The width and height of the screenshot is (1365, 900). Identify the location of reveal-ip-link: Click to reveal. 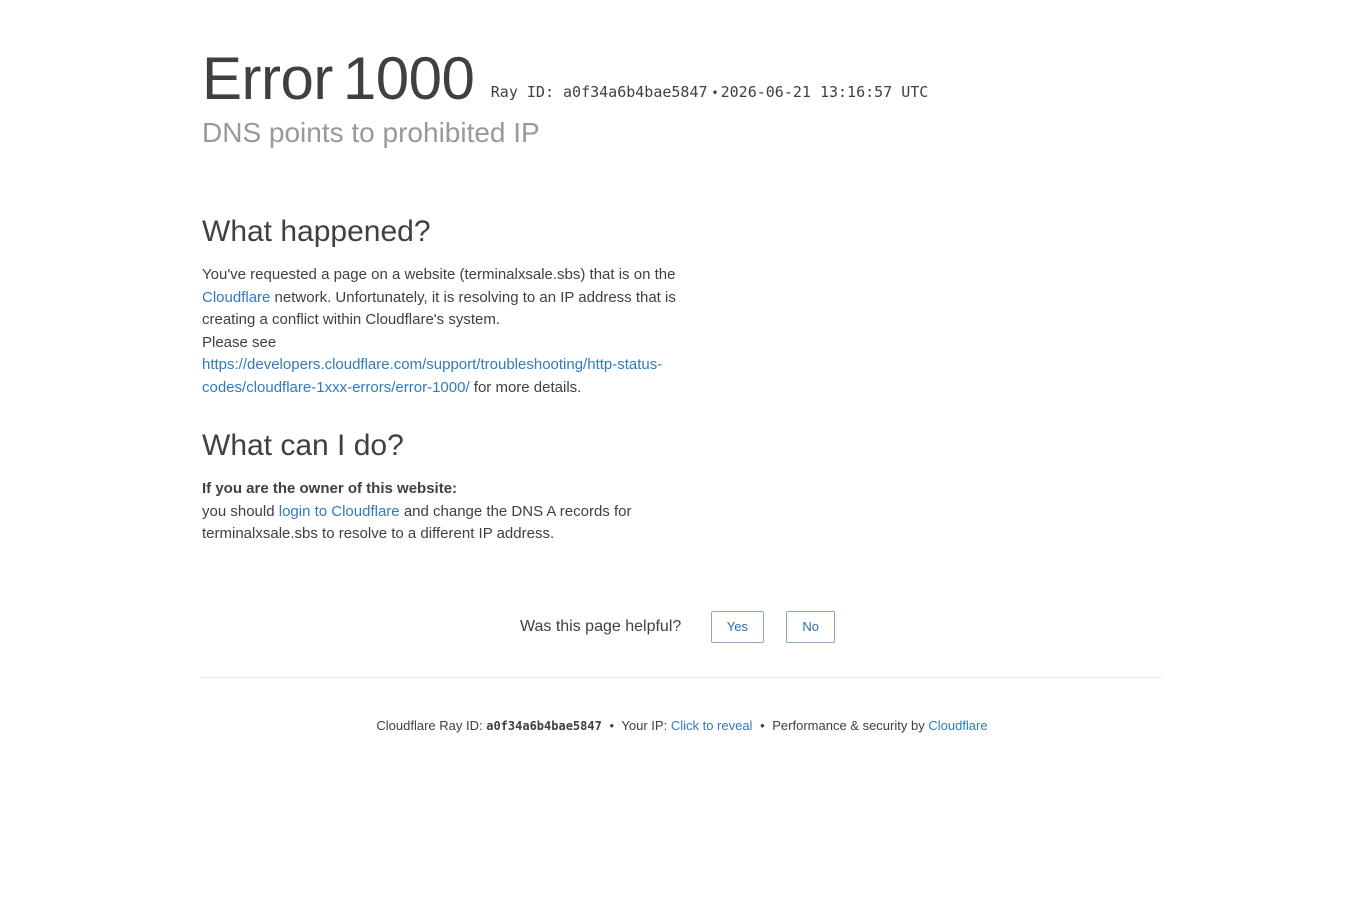
(712, 725).